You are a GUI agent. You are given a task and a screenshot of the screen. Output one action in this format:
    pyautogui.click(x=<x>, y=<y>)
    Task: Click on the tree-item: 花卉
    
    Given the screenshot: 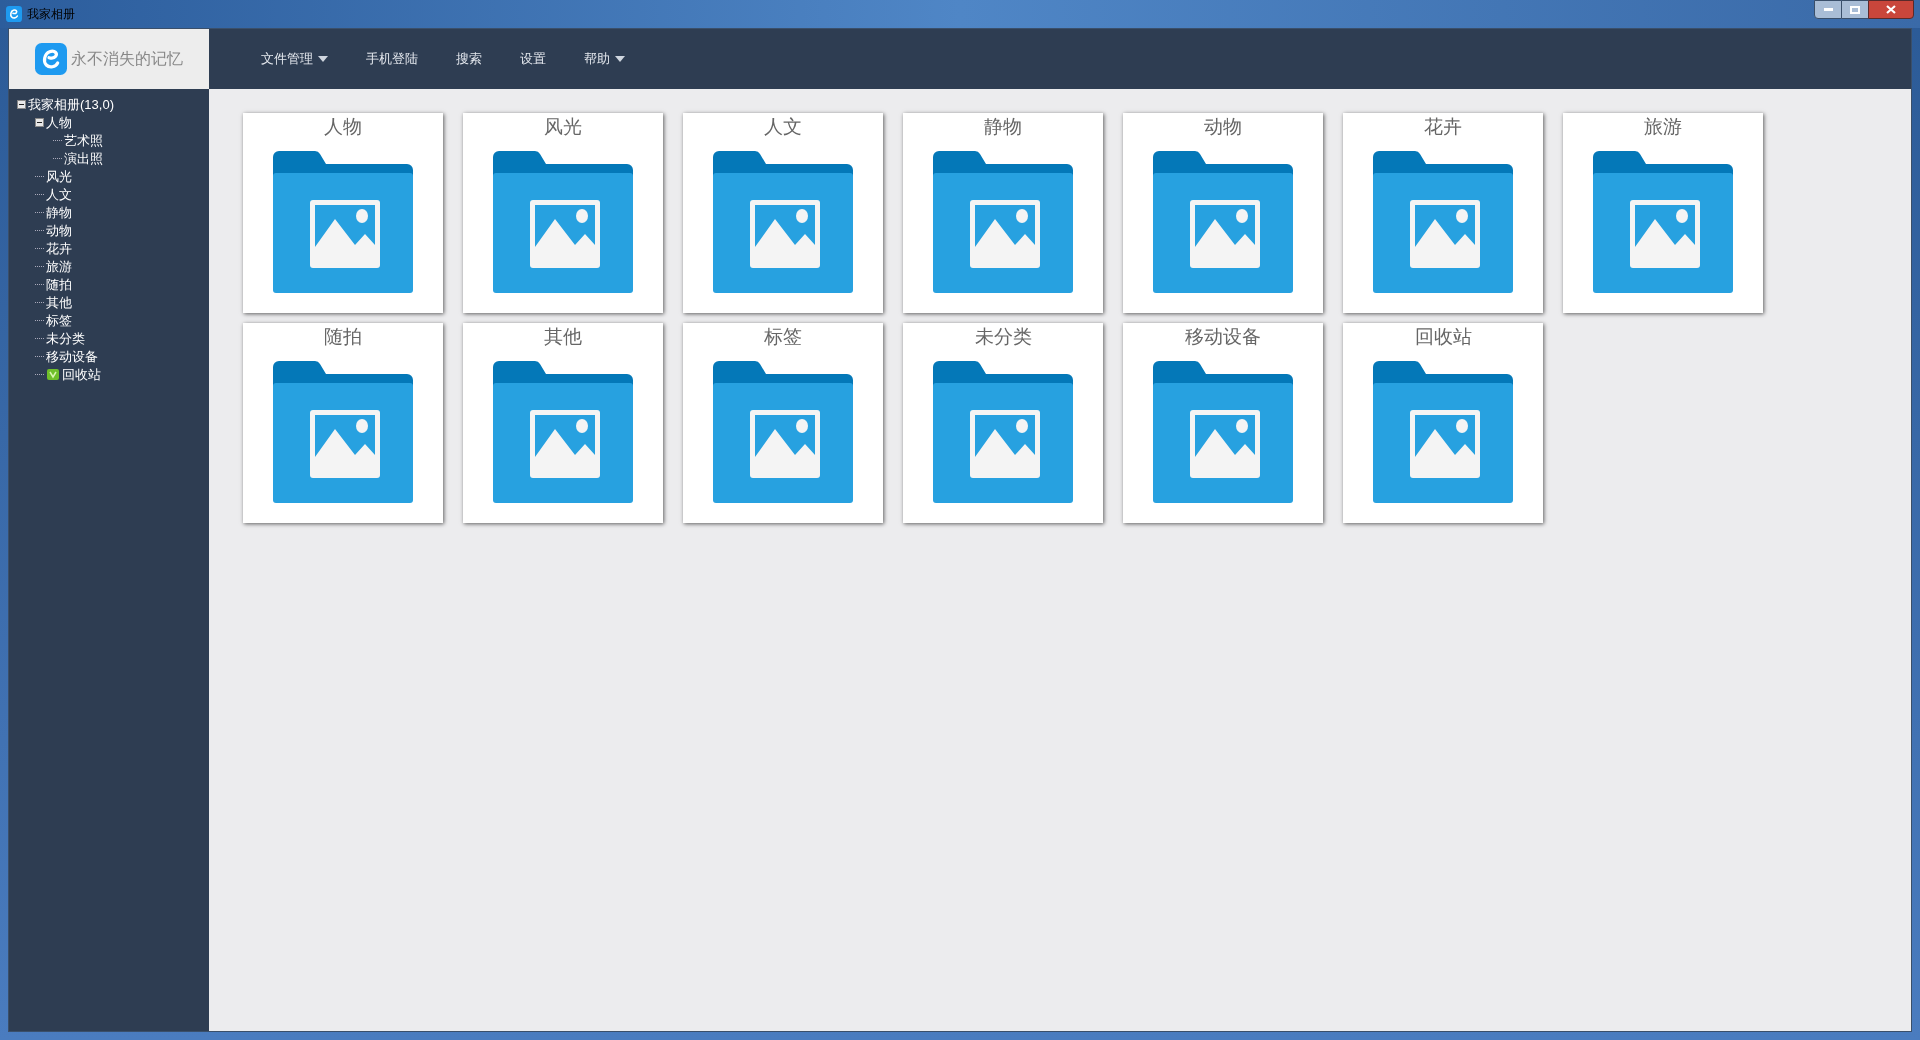 What is the action you would take?
    pyautogui.click(x=59, y=248)
    